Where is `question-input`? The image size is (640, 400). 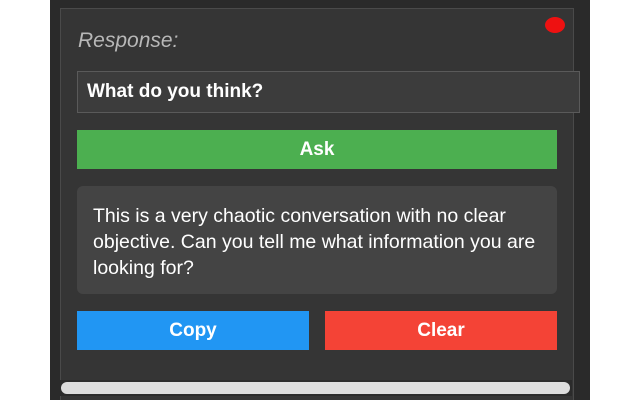 question-input is located at coordinates (328, 92).